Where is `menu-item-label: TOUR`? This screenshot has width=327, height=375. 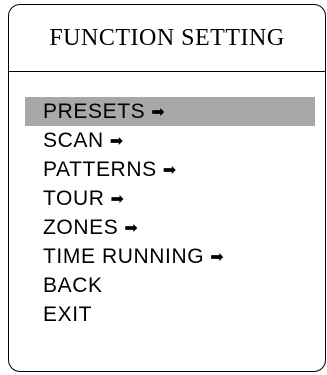
menu-item-label: TOUR is located at coordinates (74, 198).